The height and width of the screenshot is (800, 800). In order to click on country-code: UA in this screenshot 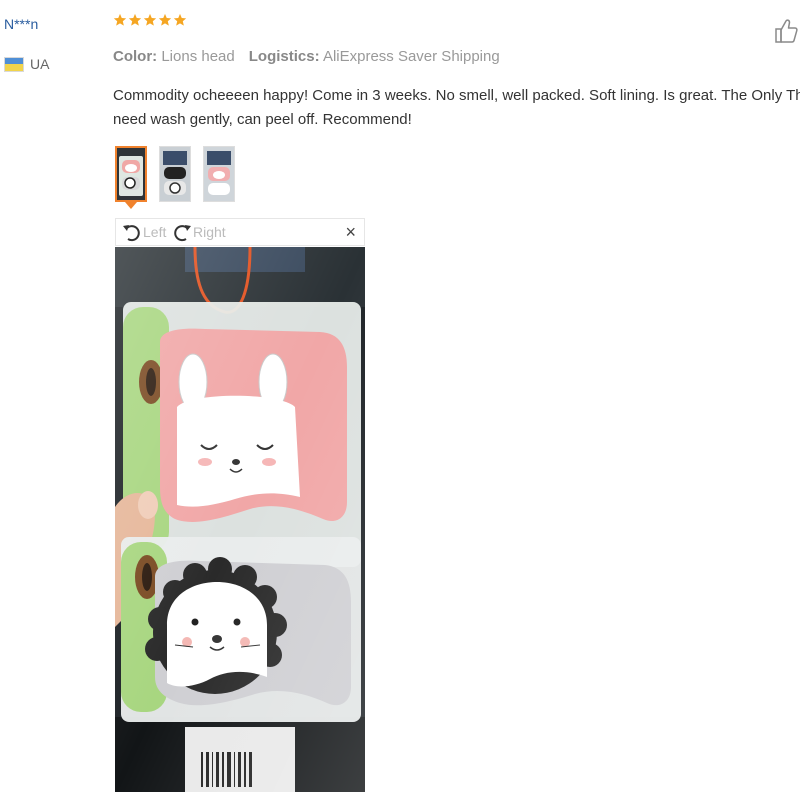, I will do `click(40, 64)`.